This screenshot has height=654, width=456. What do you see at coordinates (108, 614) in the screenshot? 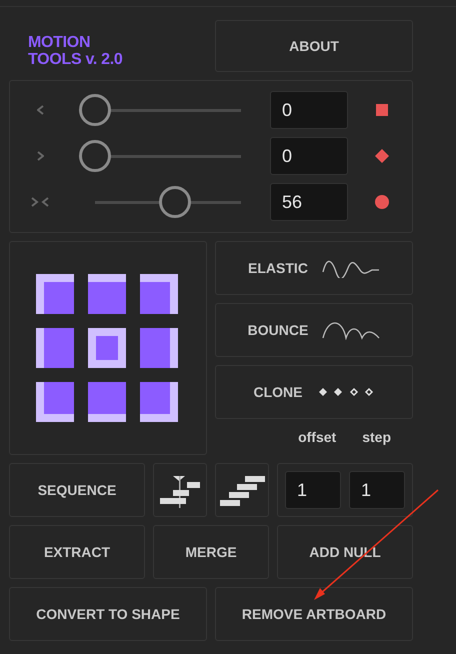
I see `action-button: CONVERT TO SHAPE` at bounding box center [108, 614].